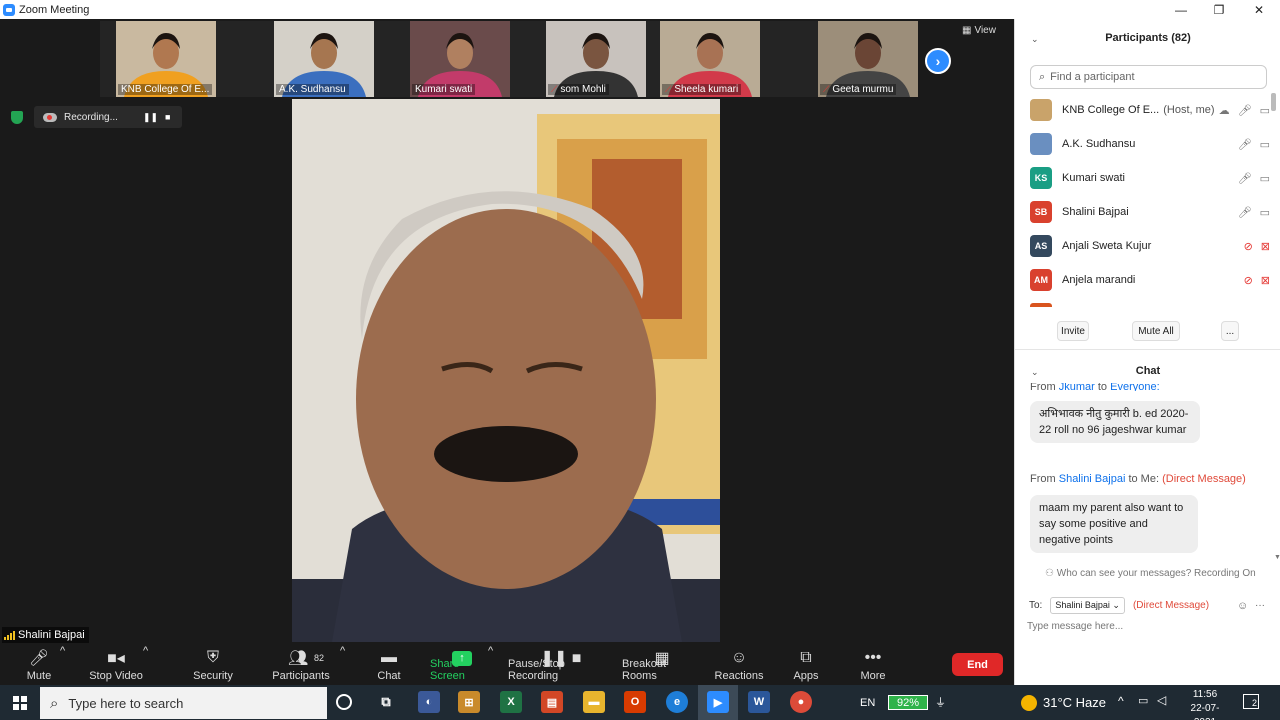 The image size is (1280, 720). Describe the element at coordinates (552, 702) in the screenshot. I see `pdf-app-icon: ▤` at that location.